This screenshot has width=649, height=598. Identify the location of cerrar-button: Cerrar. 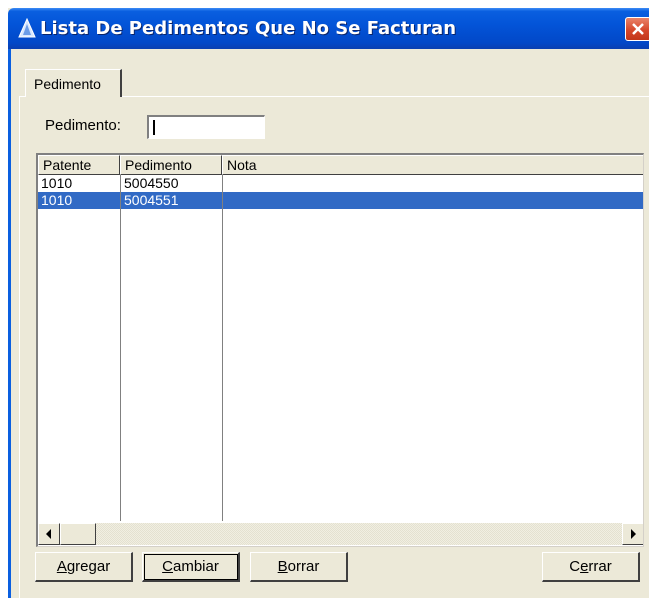
(591, 567).